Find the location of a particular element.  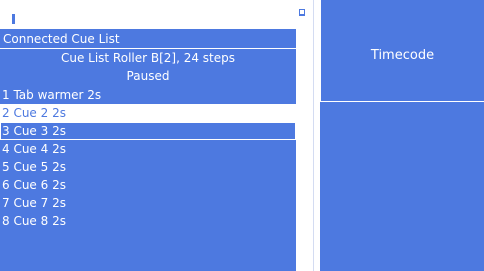

cue-list-name: Cue List Roller B[2], 24 steps is located at coordinates (148, 58).